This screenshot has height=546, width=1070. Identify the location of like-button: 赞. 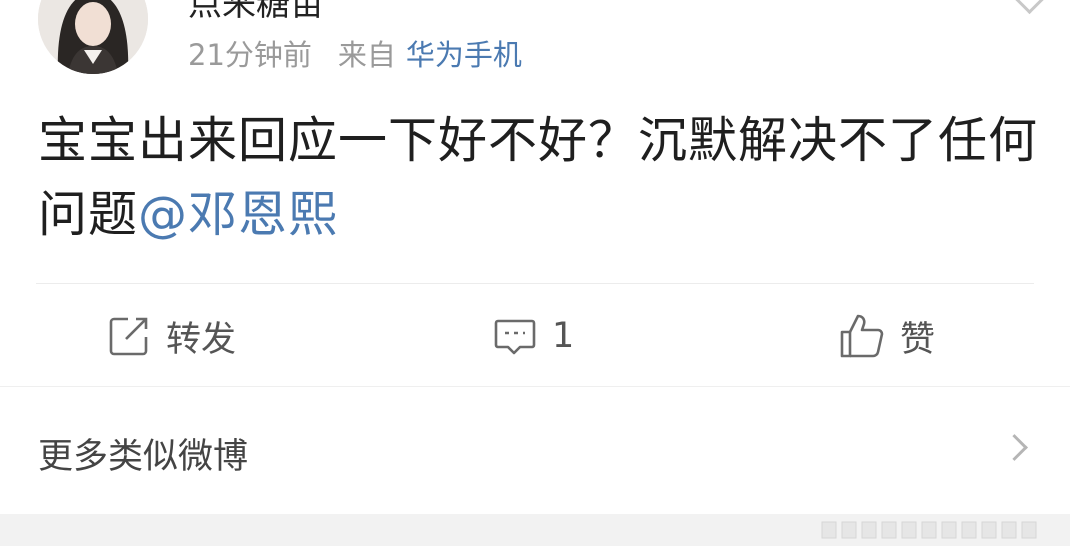
(886, 336).